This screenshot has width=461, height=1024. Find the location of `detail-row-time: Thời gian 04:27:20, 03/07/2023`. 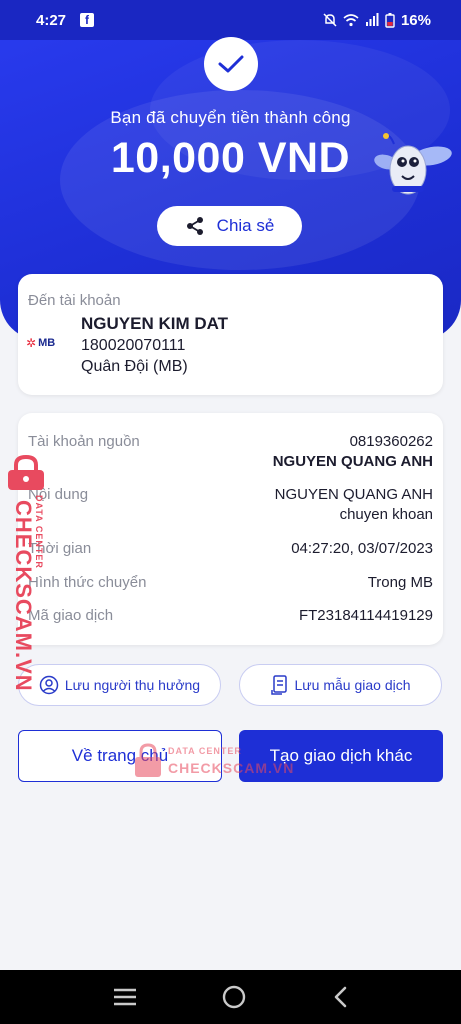

detail-row-time: Thời gian 04:27:20, 03/07/2023 is located at coordinates (230, 548).